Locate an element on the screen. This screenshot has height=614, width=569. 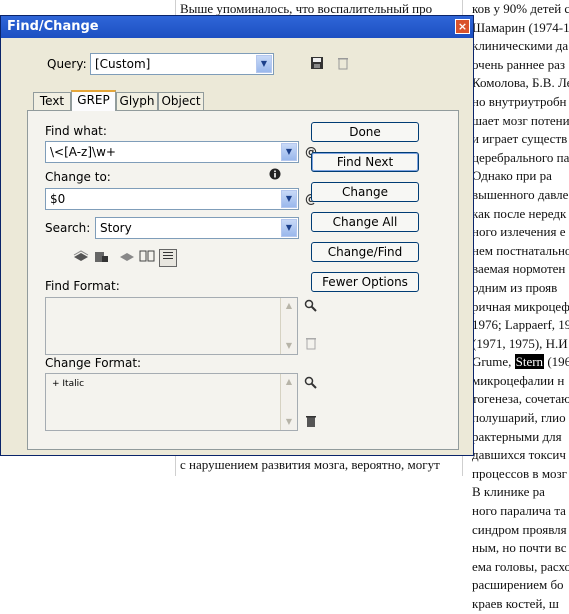
clear-find-format-icon is located at coordinates (311, 344).